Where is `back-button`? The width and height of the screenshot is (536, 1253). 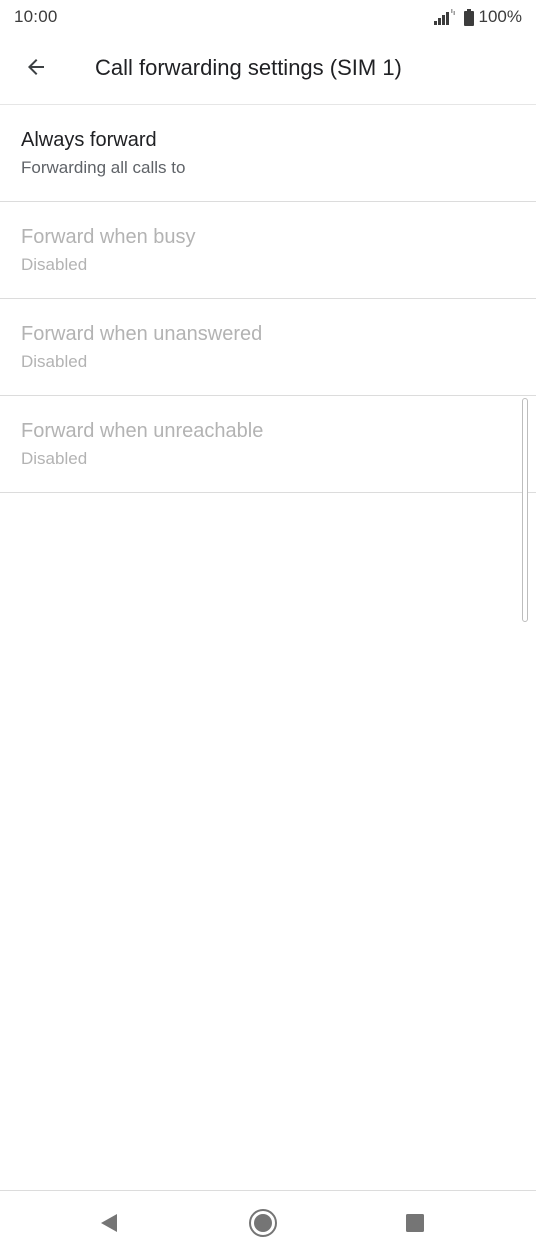
back-button is located at coordinates (36, 67).